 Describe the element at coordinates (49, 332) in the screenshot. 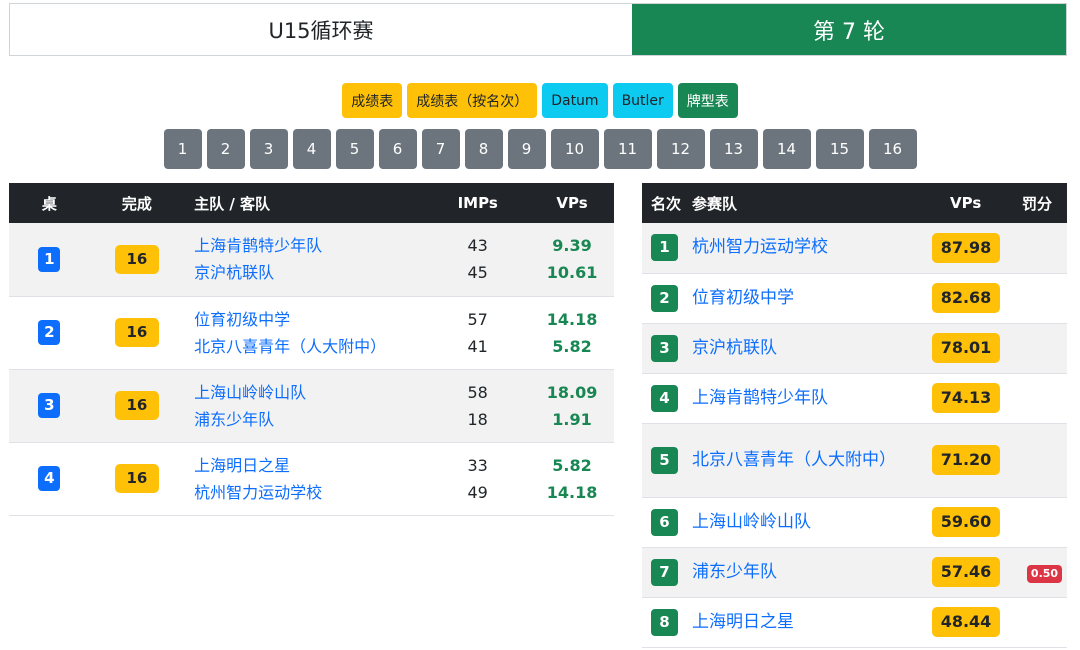

I see `table-number-badge: 2` at that location.